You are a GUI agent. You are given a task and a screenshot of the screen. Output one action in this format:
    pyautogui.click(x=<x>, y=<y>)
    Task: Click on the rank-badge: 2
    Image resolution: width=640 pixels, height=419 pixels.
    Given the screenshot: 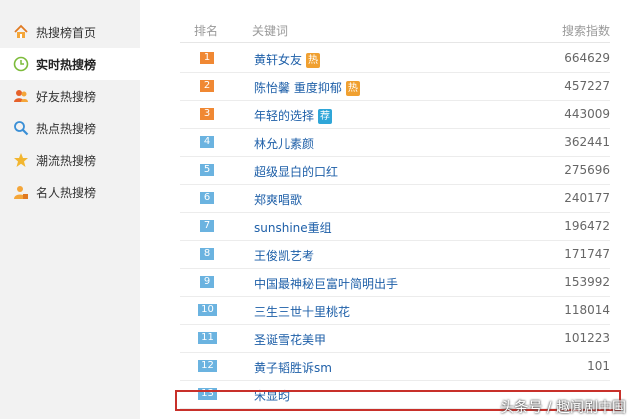 What is the action you would take?
    pyautogui.click(x=207, y=86)
    